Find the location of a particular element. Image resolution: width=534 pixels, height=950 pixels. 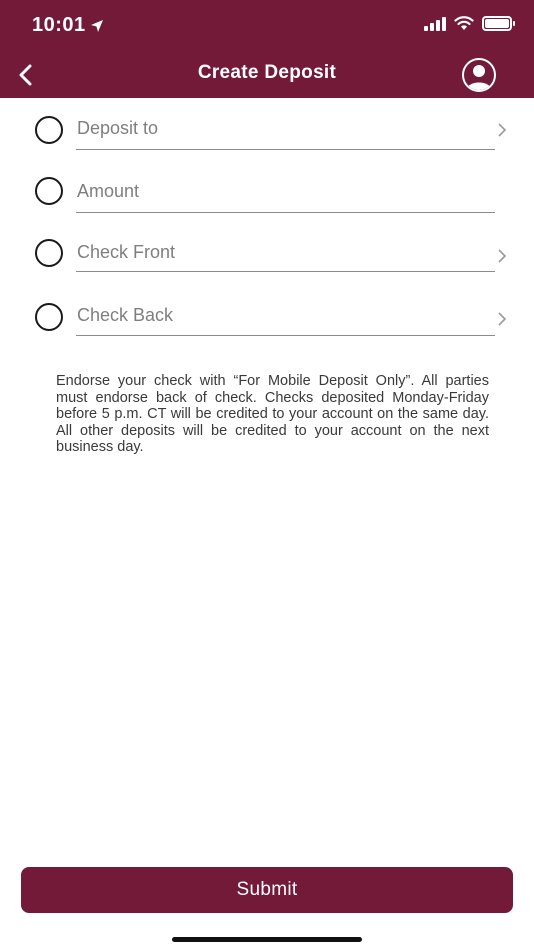

status-time-text: 10:01 is located at coordinates (59, 25).